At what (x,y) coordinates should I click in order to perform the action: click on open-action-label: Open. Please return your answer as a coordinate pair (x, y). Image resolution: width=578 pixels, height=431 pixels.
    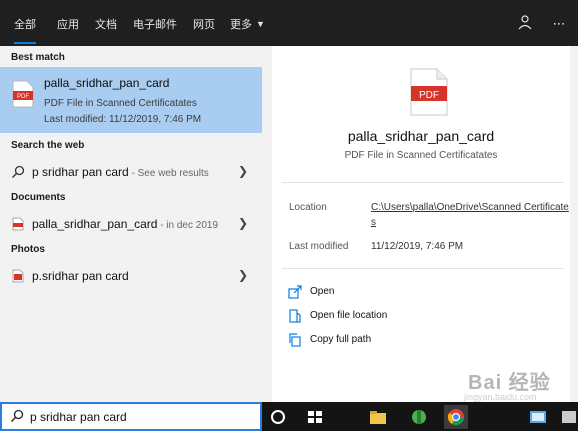
    Looking at the image, I should click on (322, 291).